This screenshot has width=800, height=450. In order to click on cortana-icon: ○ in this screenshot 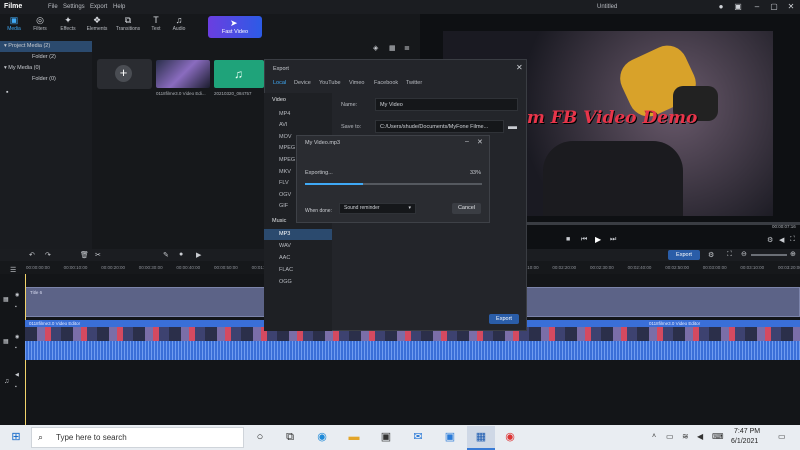, I will do `click(260, 437)`.